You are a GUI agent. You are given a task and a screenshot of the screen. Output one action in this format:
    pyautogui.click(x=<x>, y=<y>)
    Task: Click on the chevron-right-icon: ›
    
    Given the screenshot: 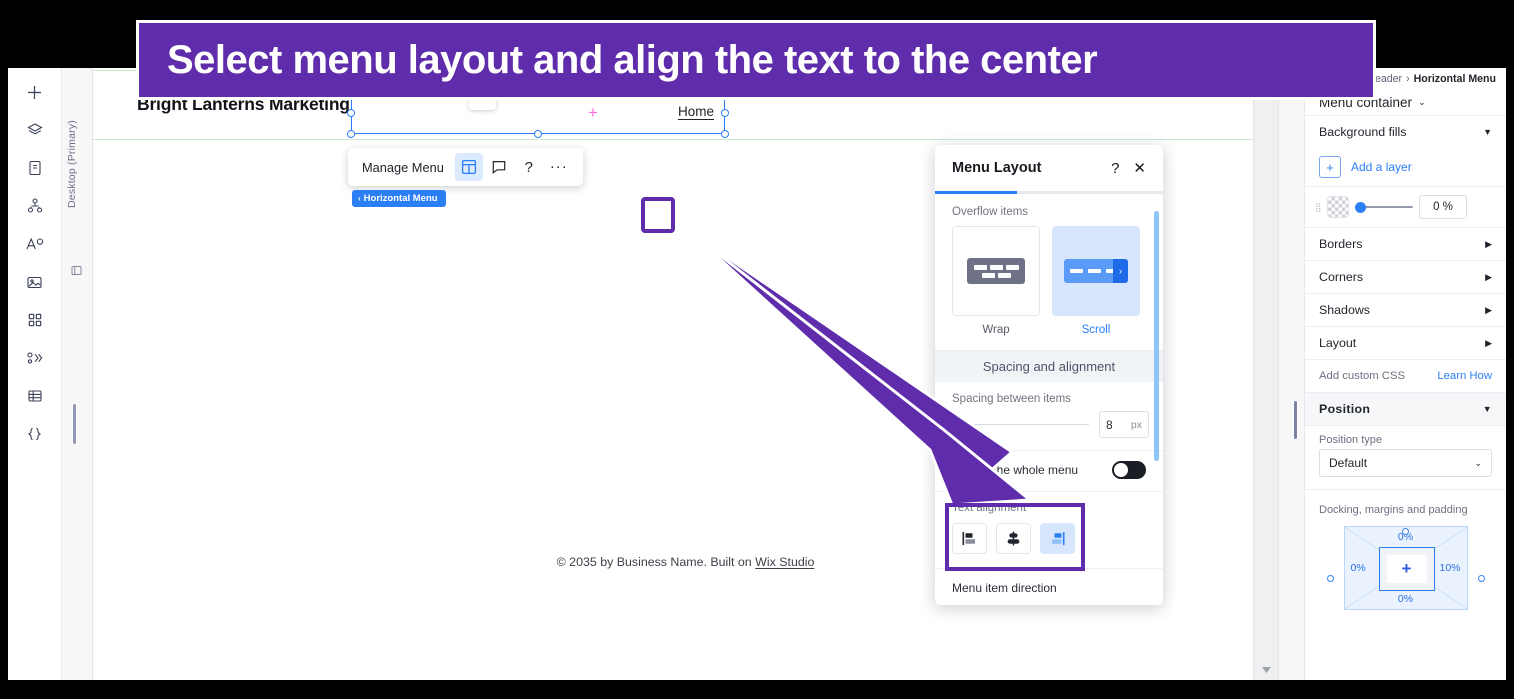 What is the action you would take?
    pyautogui.click(x=1120, y=271)
    